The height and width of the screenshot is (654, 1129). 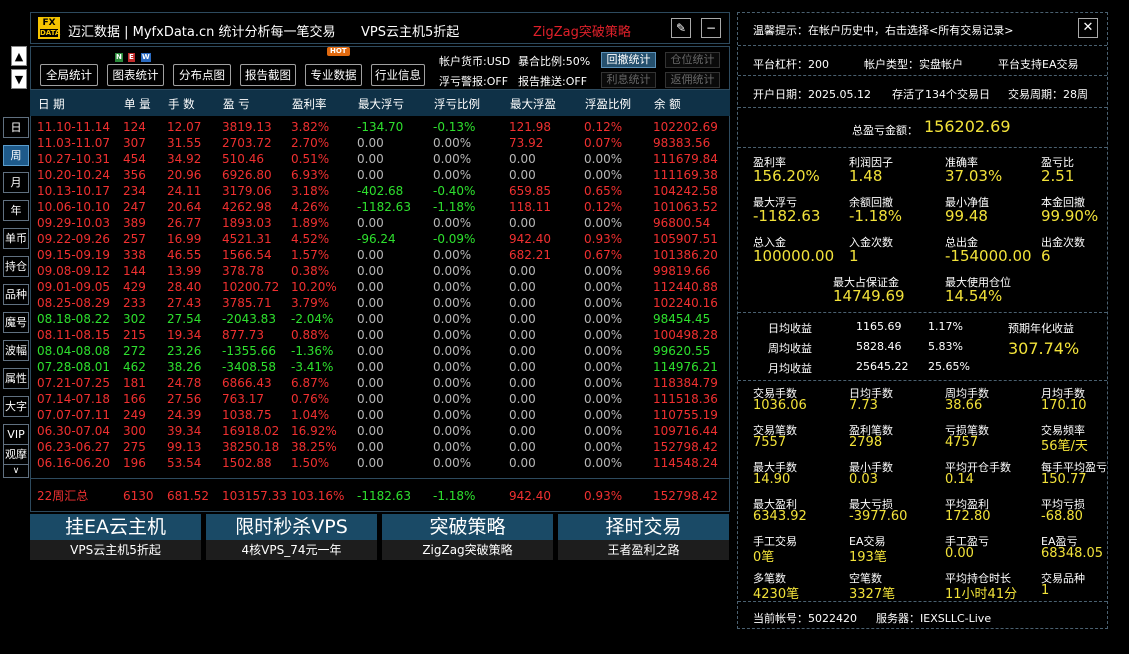 I want to click on table-cell: 09.08-09.12, so click(x=74, y=271).